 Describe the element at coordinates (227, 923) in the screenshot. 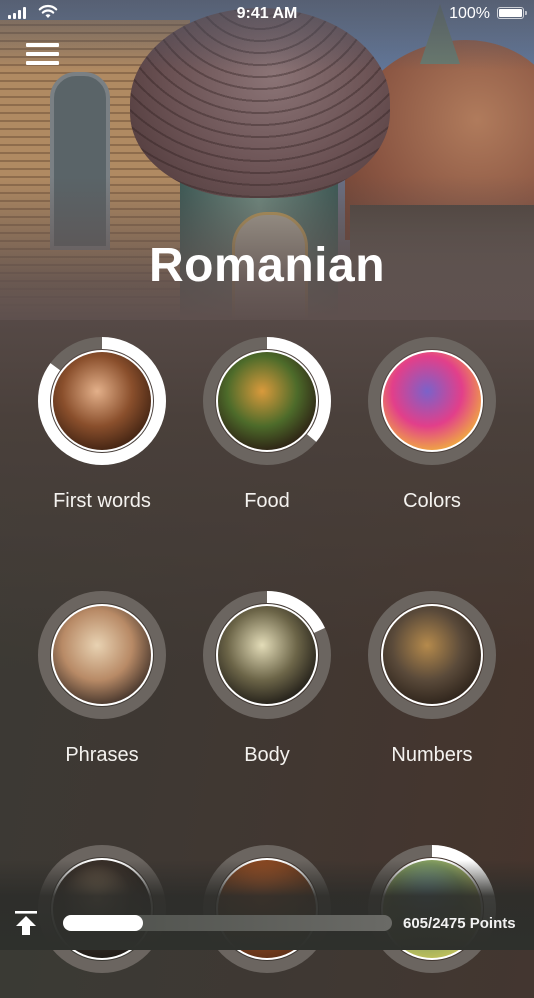

I see `points-progress-bar` at that location.